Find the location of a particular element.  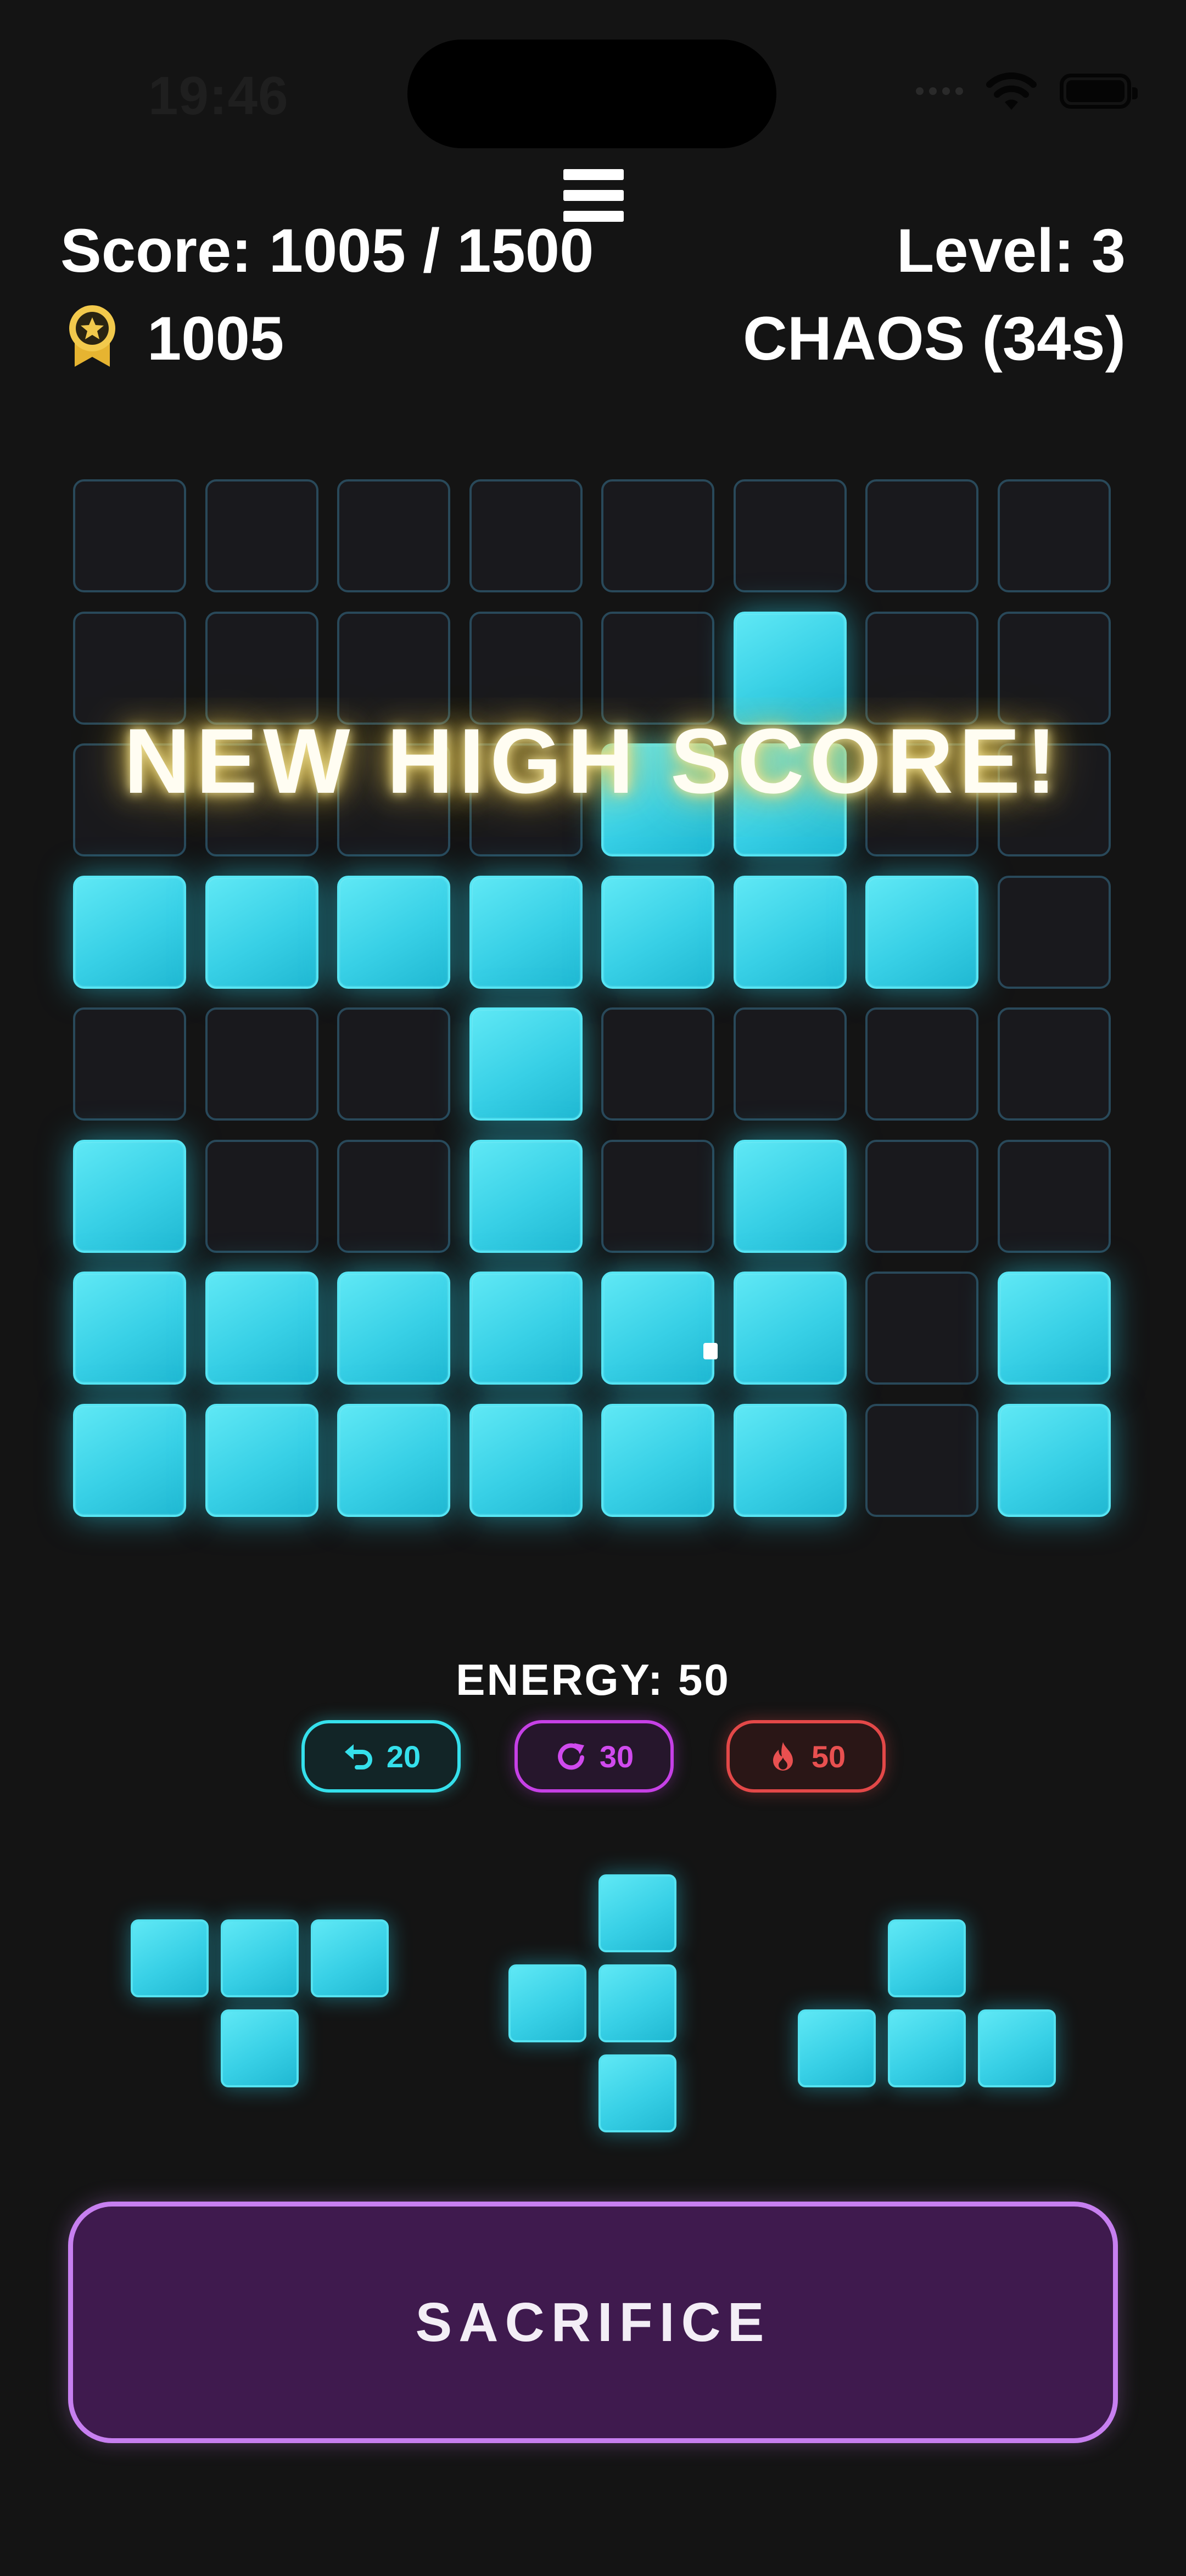

battery-icon is located at coordinates (1099, 91).